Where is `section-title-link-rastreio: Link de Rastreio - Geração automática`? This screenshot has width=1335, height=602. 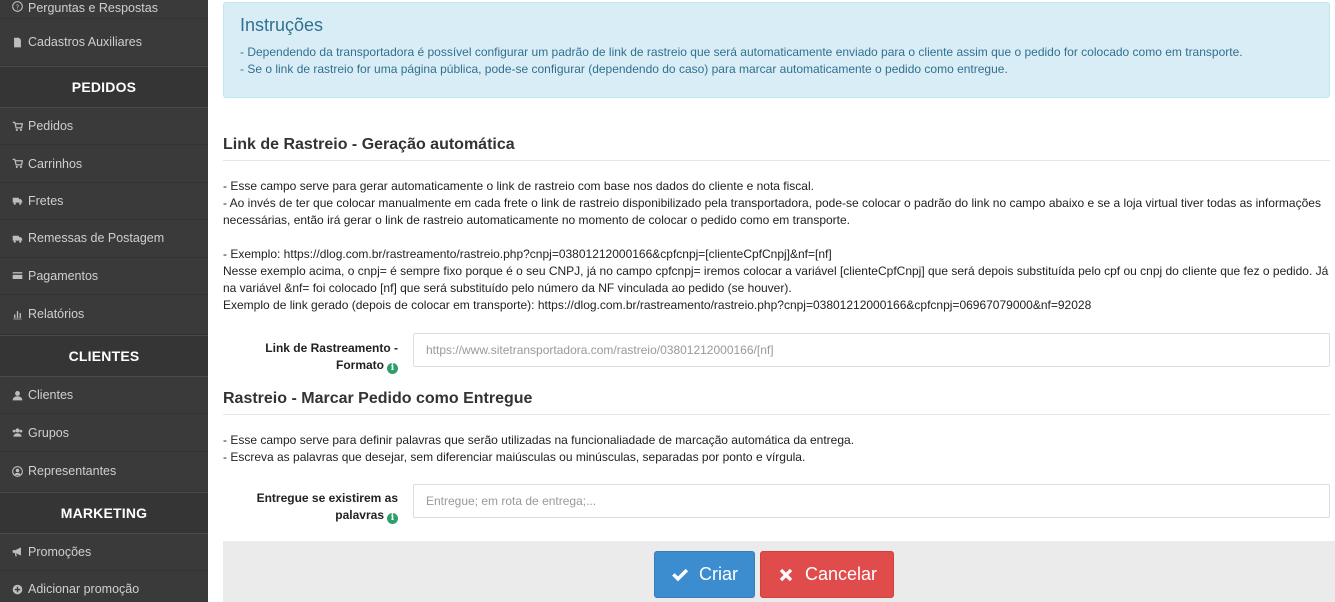 section-title-link-rastreio: Link de Rastreio - Geração automática is located at coordinates (776, 148).